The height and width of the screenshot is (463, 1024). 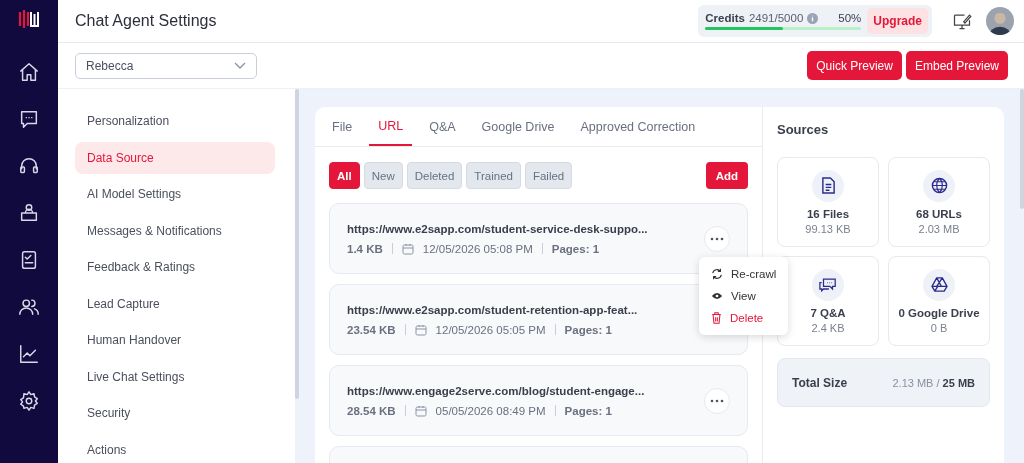 What do you see at coordinates (776, 18) in the screenshot?
I see `credits-value: 2491/5000` at bounding box center [776, 18].